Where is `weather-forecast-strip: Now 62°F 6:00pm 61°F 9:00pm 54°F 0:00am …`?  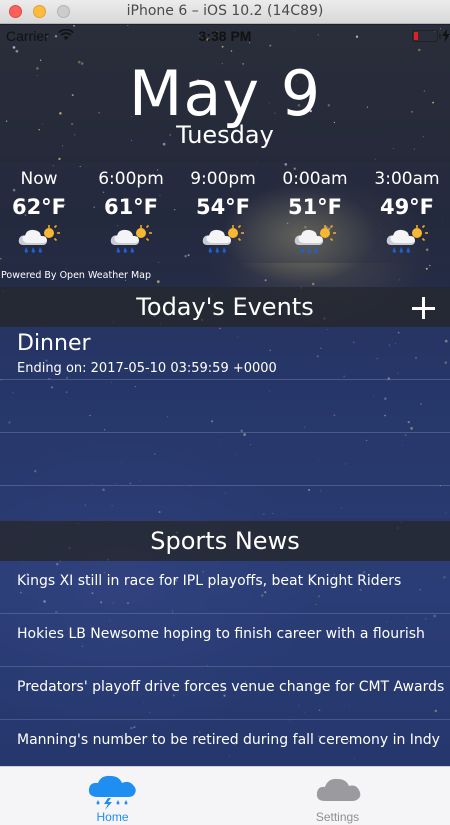
weather-forecast-strip: Now 62°F 6:00pm 61°F 9:00pm 54°F 0:00am … is located at coordinates (225, 213).